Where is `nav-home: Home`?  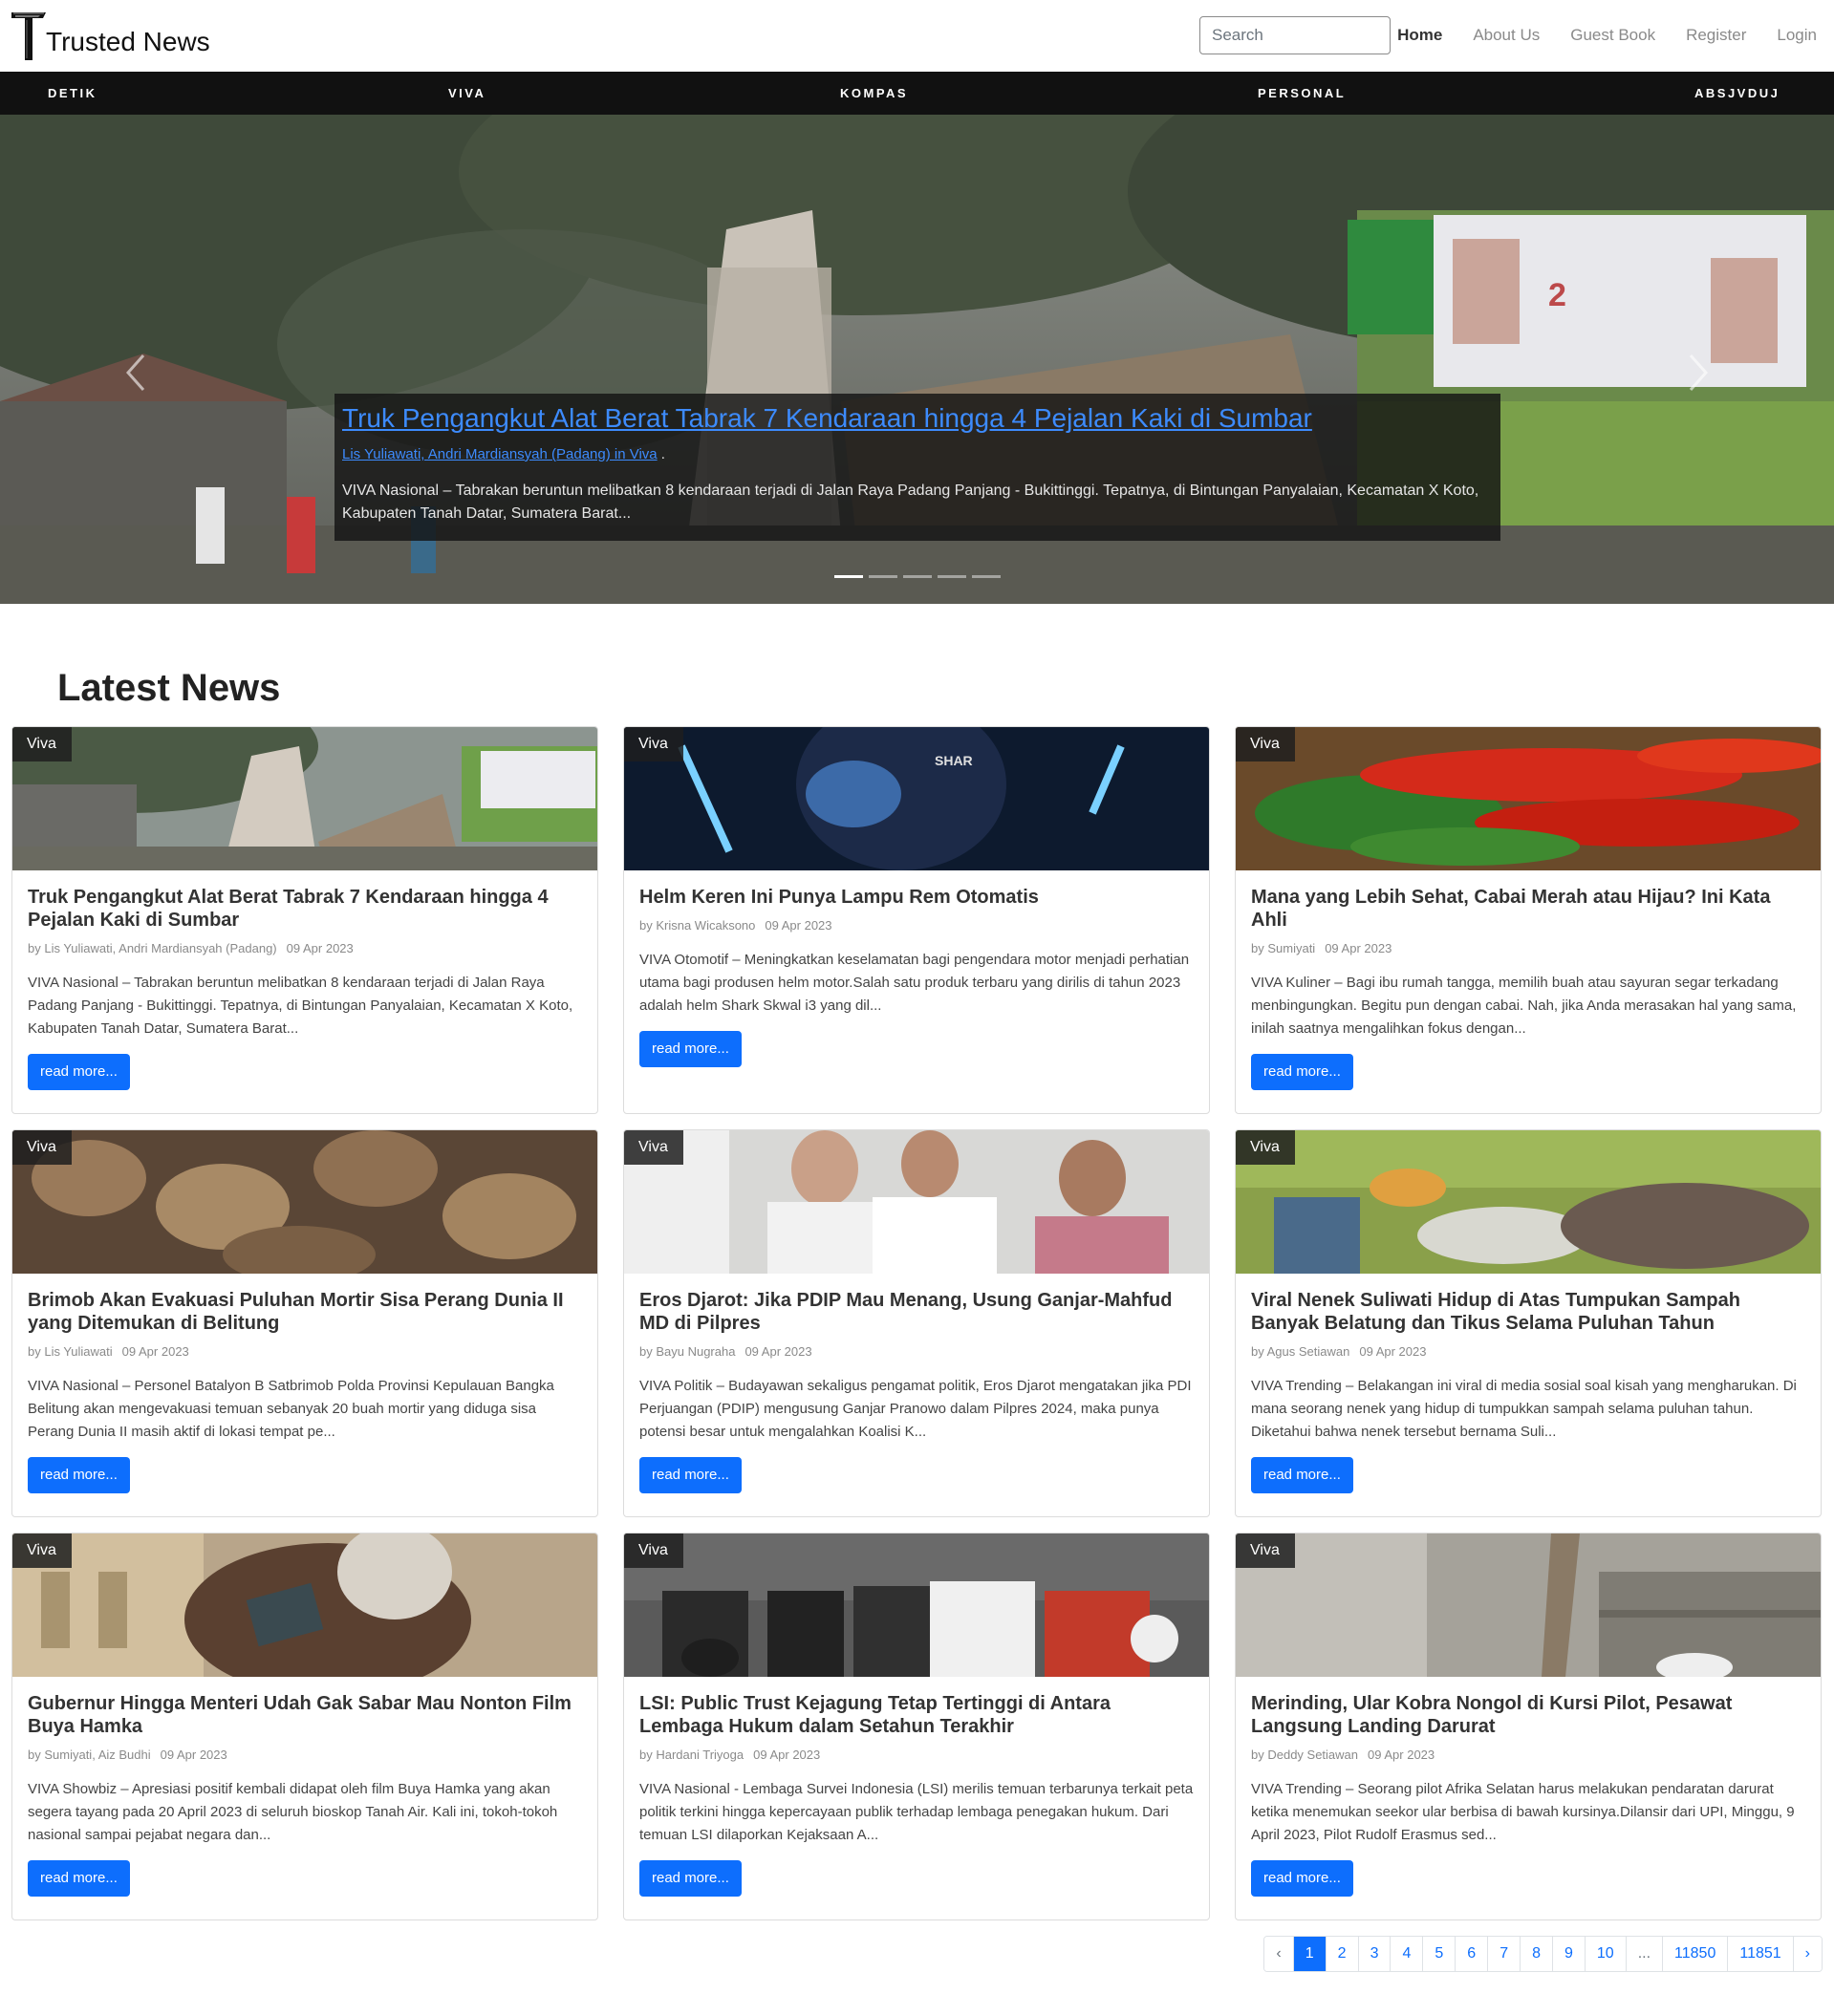
nav-home: Home is located at coordinates (1419, 35).